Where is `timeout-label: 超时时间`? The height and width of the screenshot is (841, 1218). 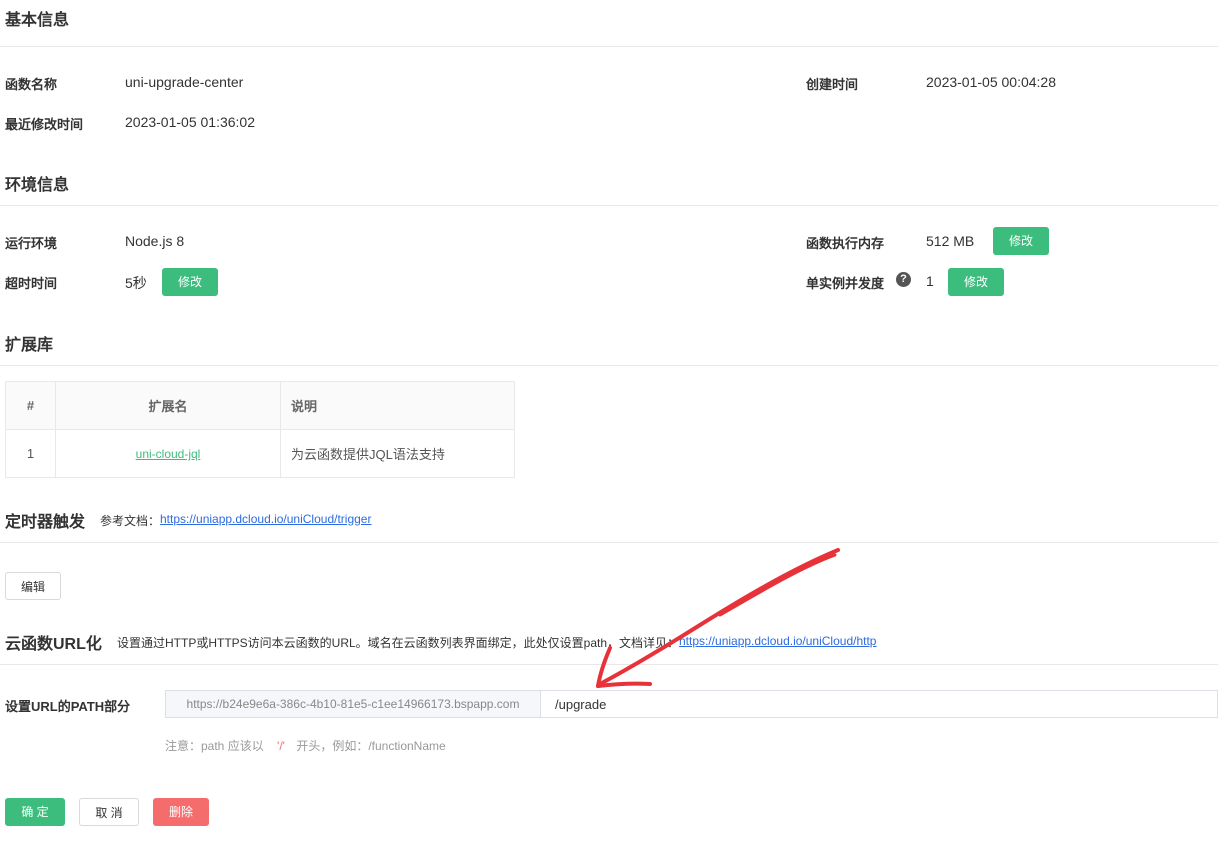
timeout-label: 超时时间 is located at coordinates (31, 283).